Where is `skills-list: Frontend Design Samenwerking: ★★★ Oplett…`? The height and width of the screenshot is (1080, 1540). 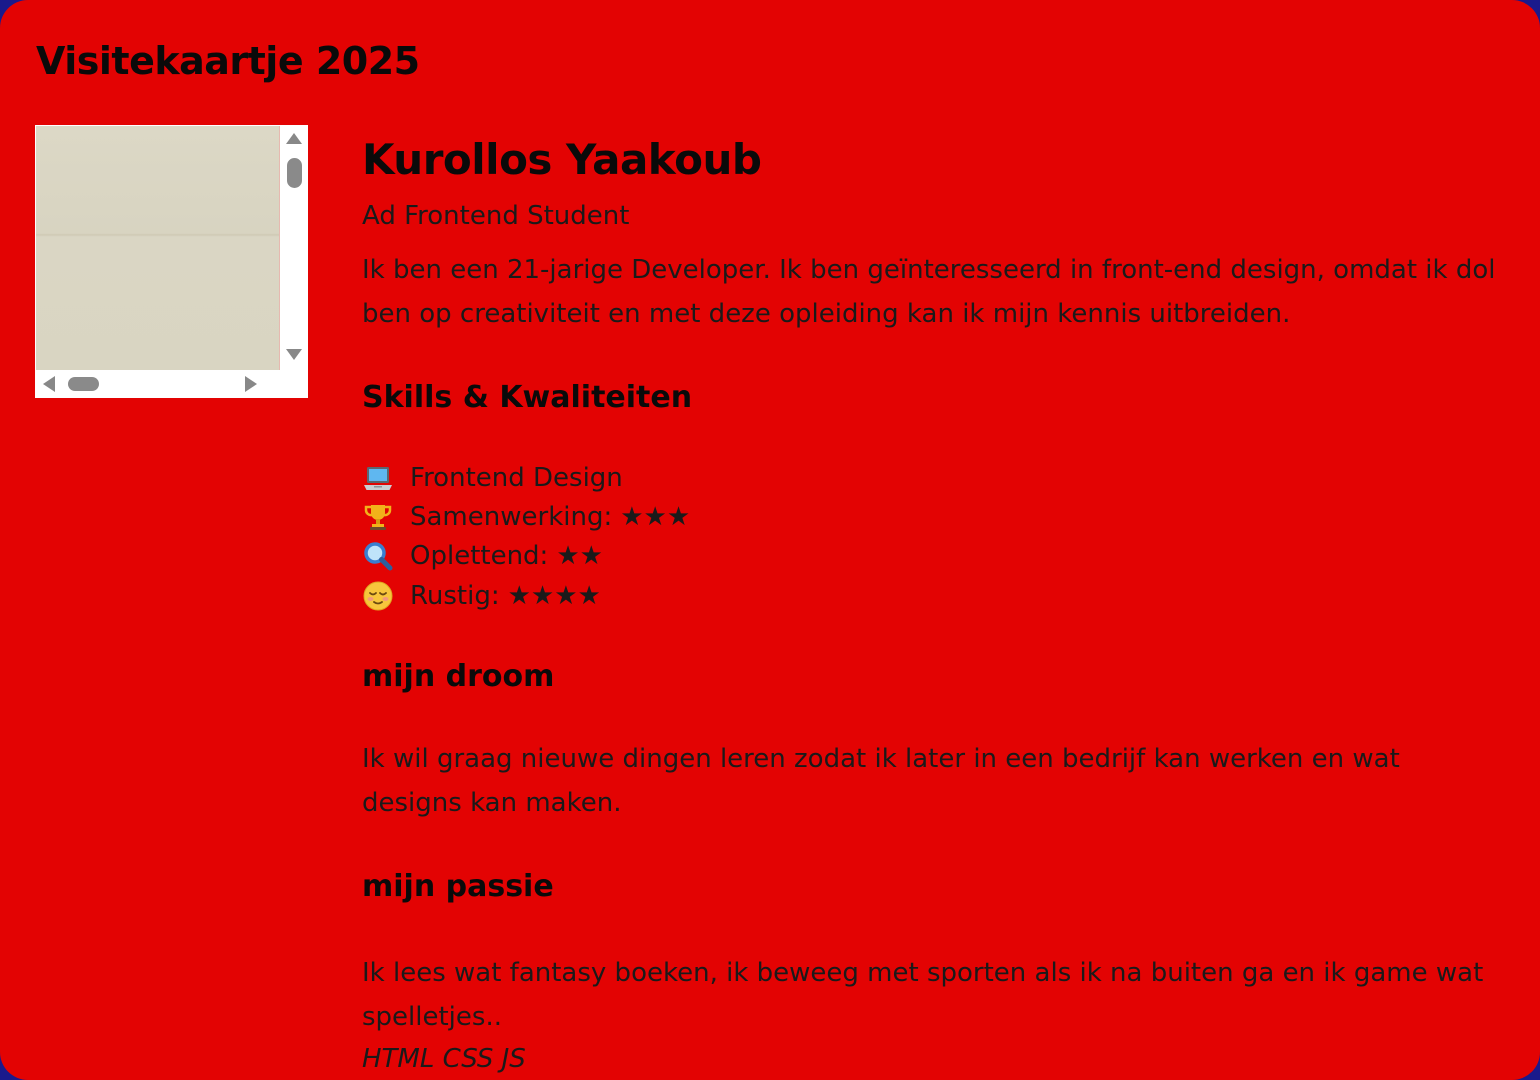
skills-list: Frontend Design Samenwerking: ★★★ Oplett… is located at coordinates (932, 536).